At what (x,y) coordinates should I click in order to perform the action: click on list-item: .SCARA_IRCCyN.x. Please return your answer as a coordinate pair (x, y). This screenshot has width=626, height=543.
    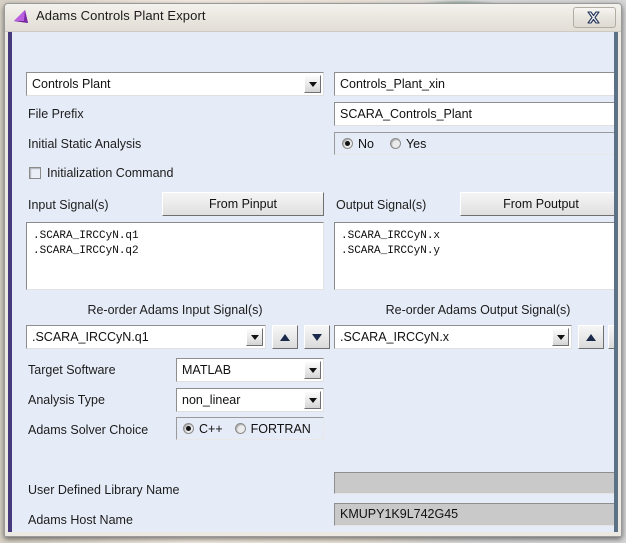
    Looking at the image, I should click on (477, 236).